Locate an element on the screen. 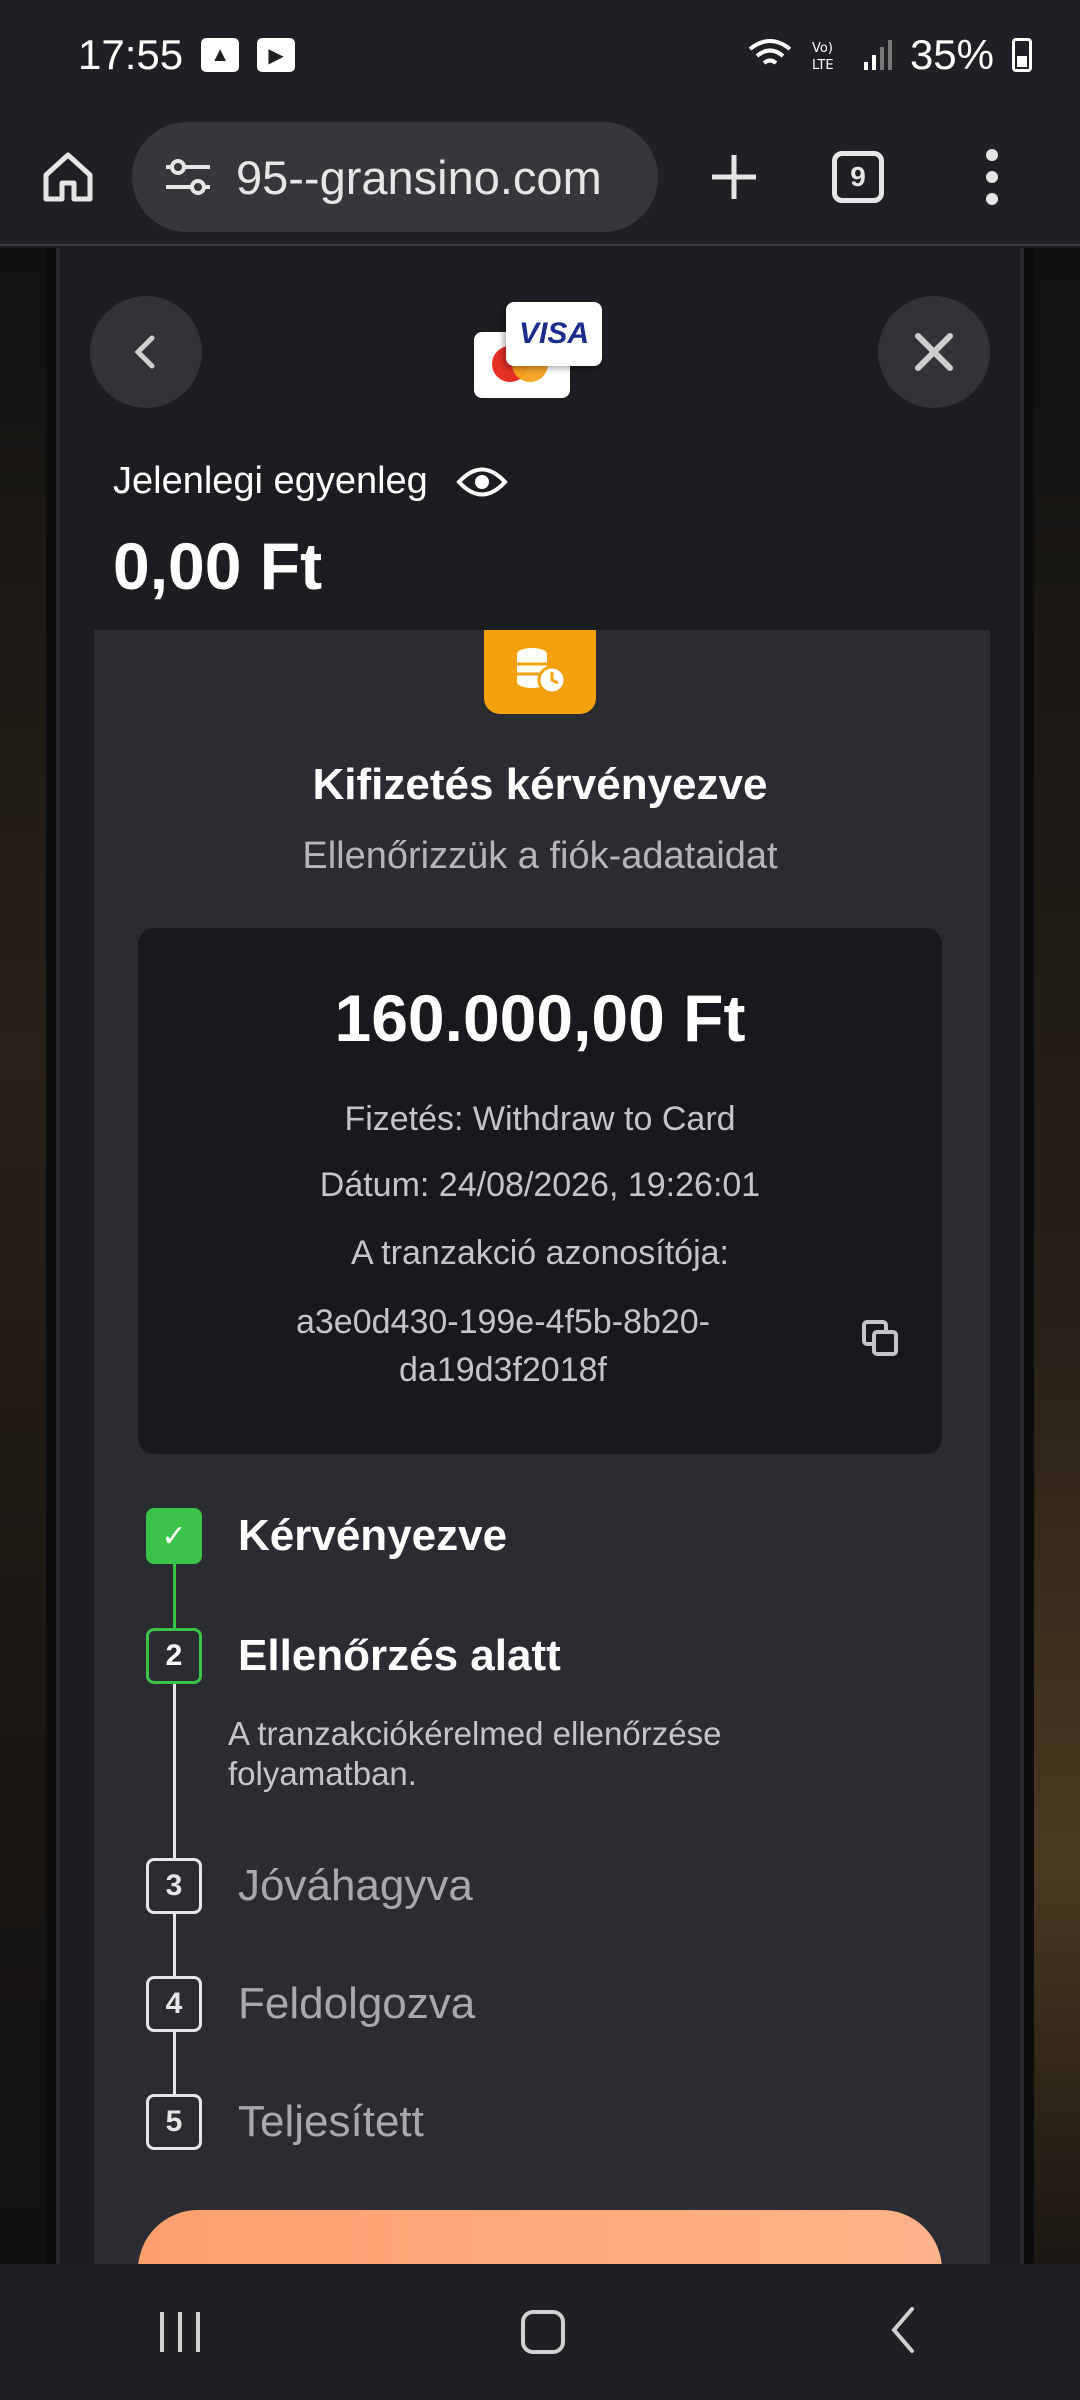  back-button is located at coordinates (146, 352).